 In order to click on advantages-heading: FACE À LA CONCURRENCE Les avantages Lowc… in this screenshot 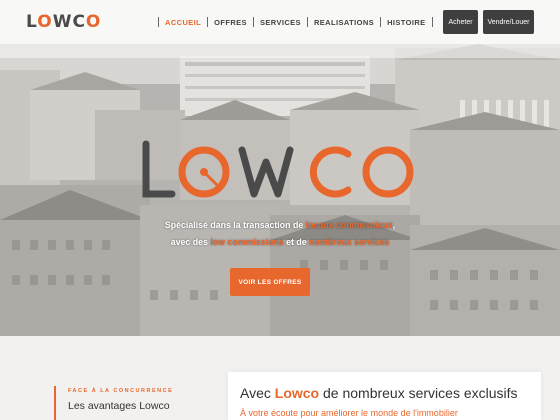, I will do `click(129, 403)`.